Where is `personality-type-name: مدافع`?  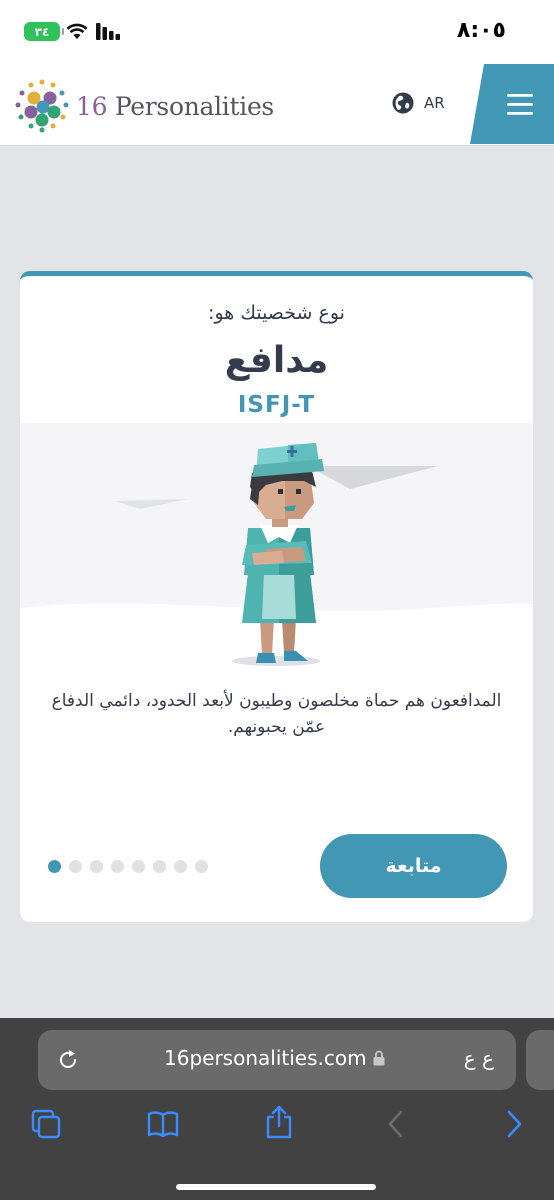
personality-type-name: مدافع is located at coordinates (276, 360).